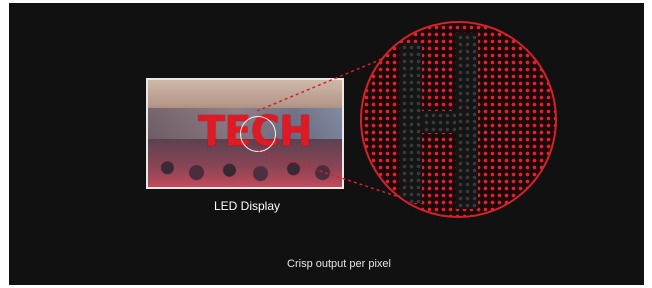  Describe the element at coordinates (258, 134) in the screenshot. I see `magnify-focus-ring` at that location.